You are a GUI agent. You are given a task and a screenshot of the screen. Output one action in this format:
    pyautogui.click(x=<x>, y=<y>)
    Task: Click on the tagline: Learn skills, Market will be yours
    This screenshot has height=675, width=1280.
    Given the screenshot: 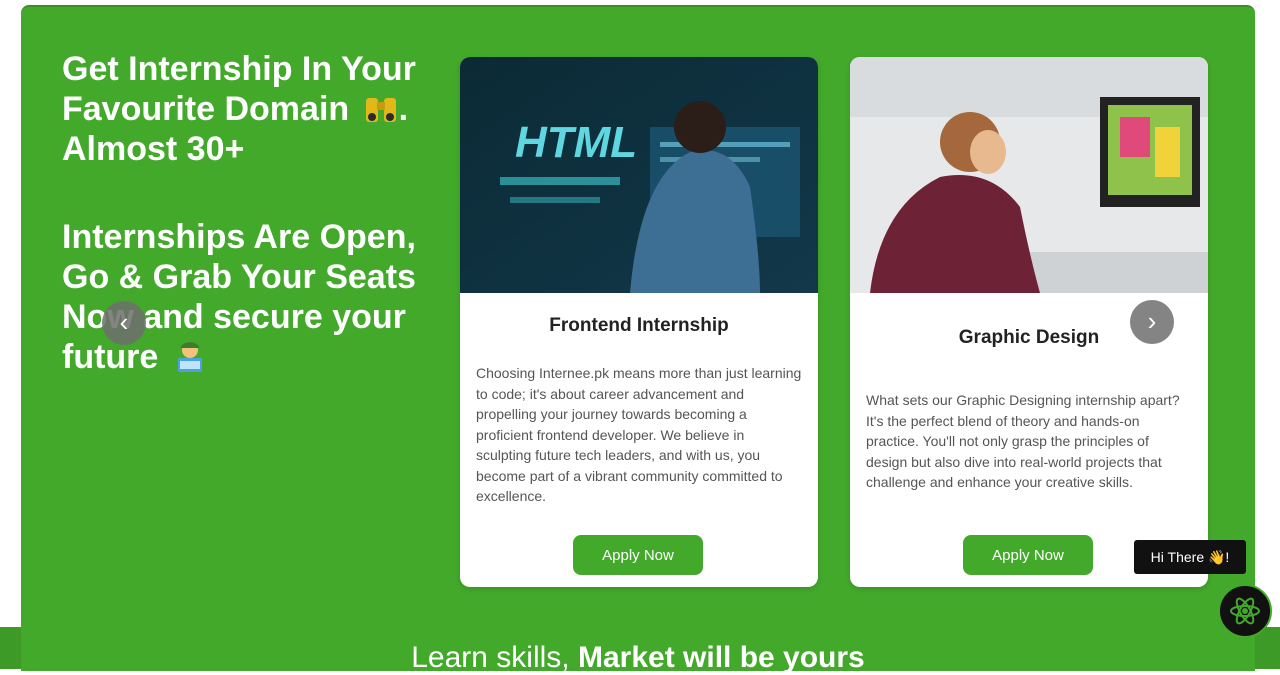 What is the action you would take?
    pyautogui.click(x=638, y=658)
    